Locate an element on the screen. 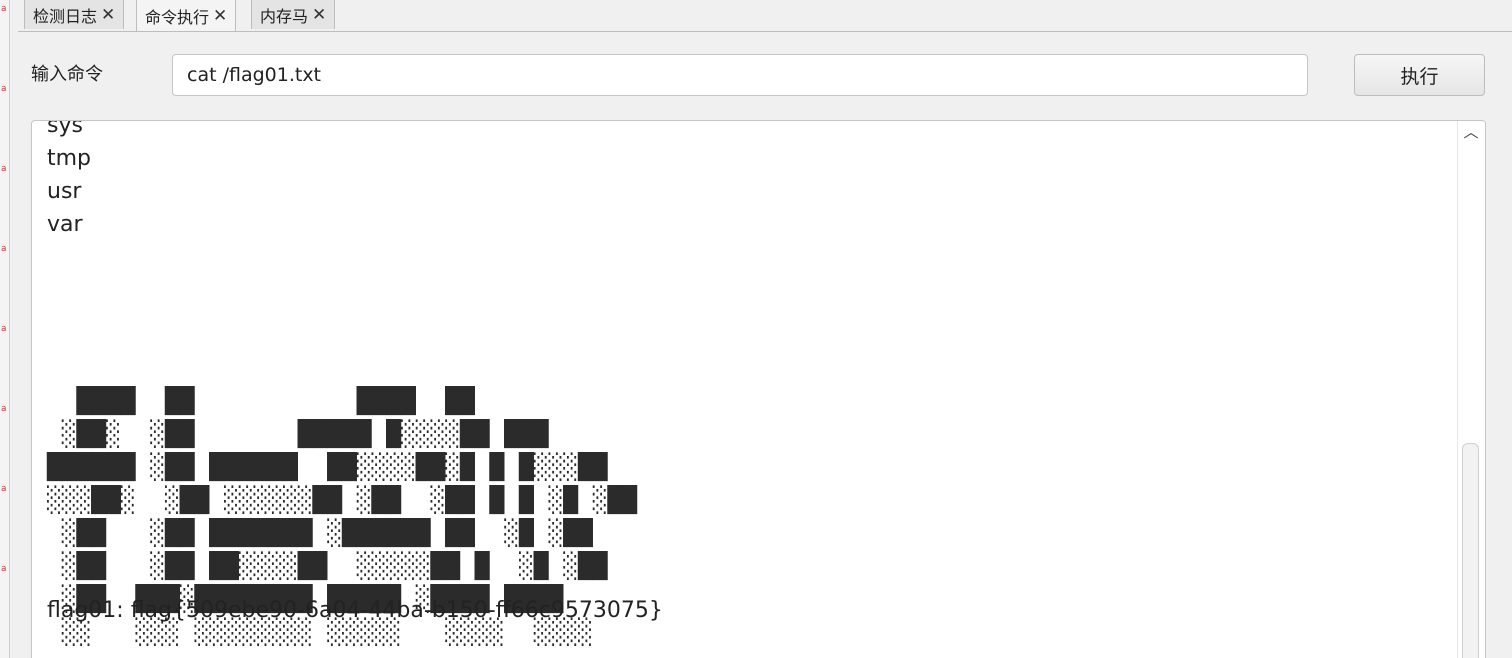 The height and width of the screenshot is (658, 1512). tab-memory-shell: 内存马 ✕ is located at coordinates (293, 14).